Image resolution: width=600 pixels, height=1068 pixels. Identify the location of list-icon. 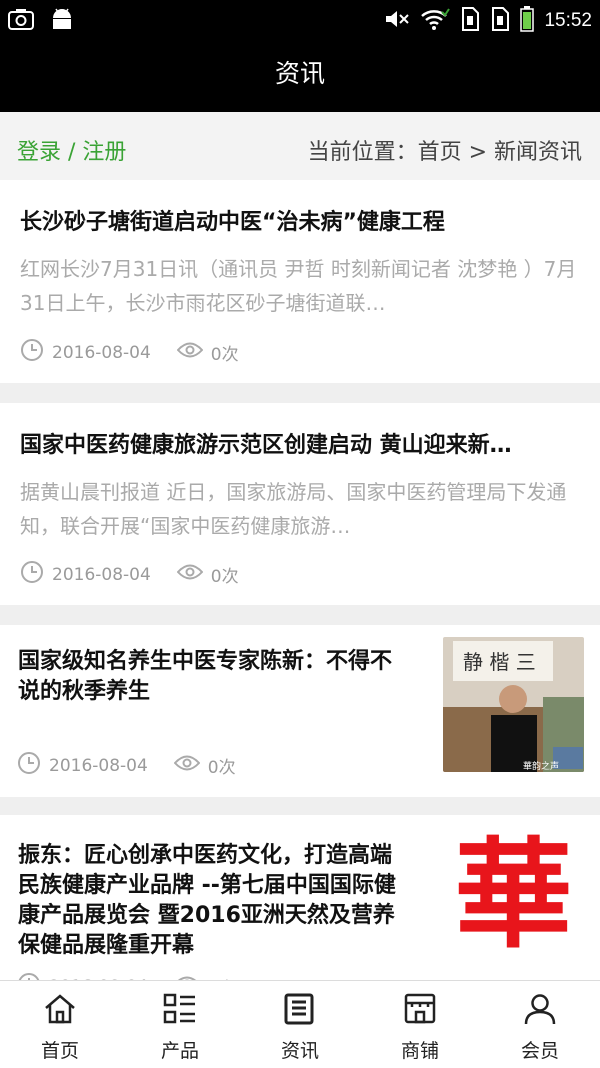
(180, 1011).